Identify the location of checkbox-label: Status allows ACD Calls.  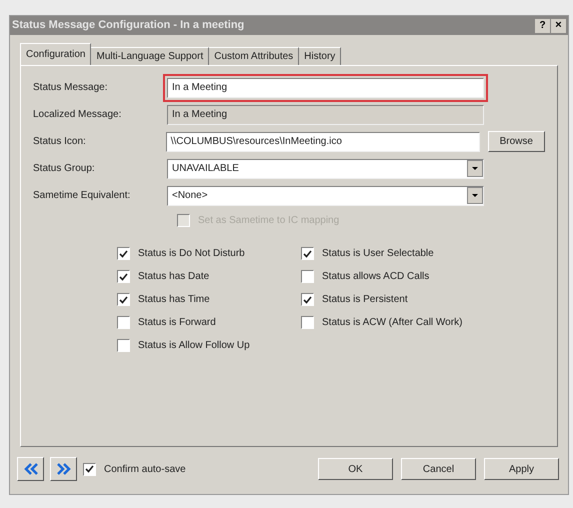
(376, 277).